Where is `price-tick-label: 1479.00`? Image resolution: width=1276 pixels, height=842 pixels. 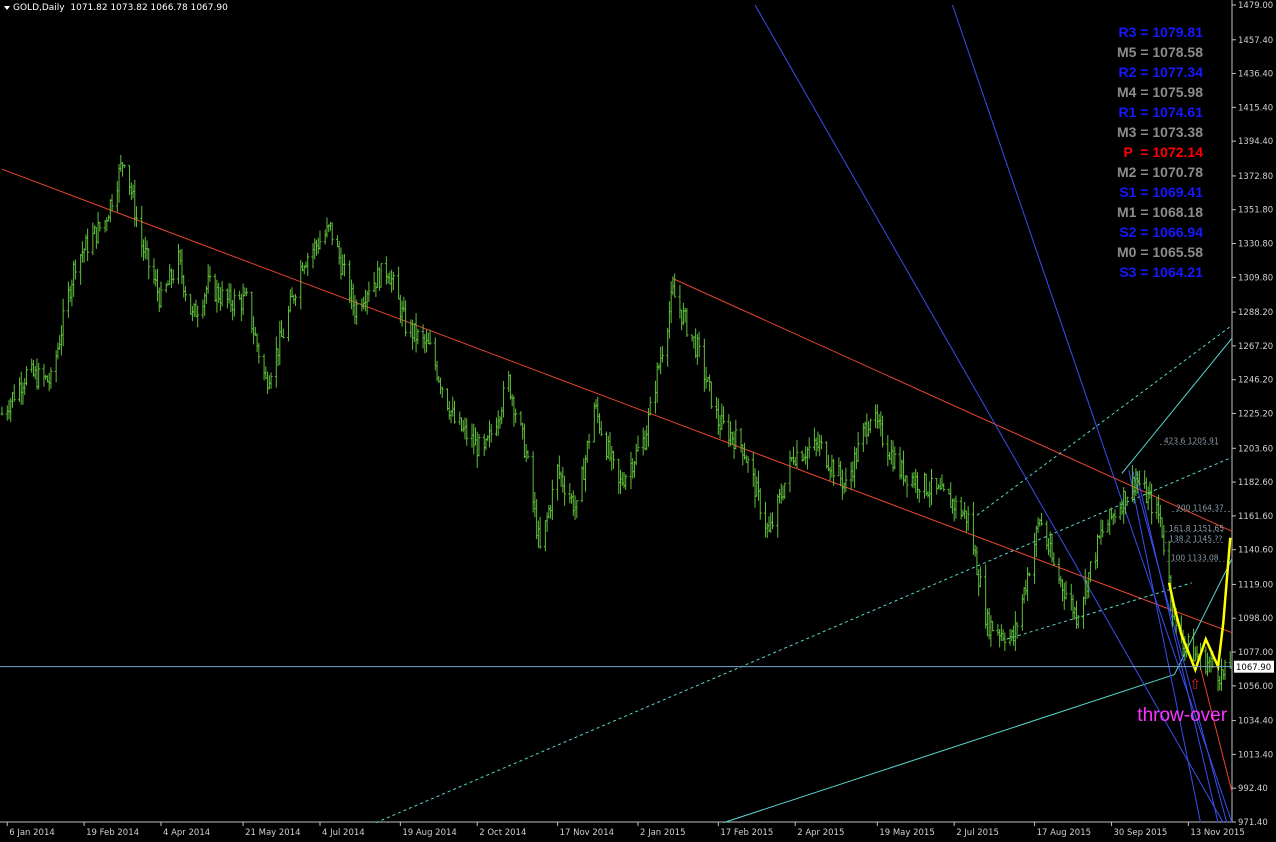
price-tick-label: 1479.00 is located at coordinates (1255, 6).